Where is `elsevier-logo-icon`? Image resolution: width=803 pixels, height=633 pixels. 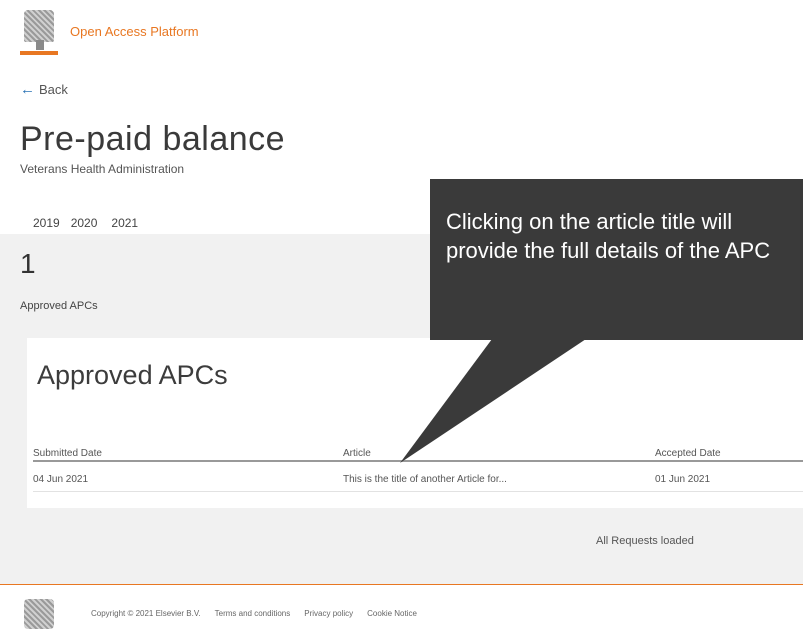
elsevier-logo-icon is located at coordinates (40, 33).